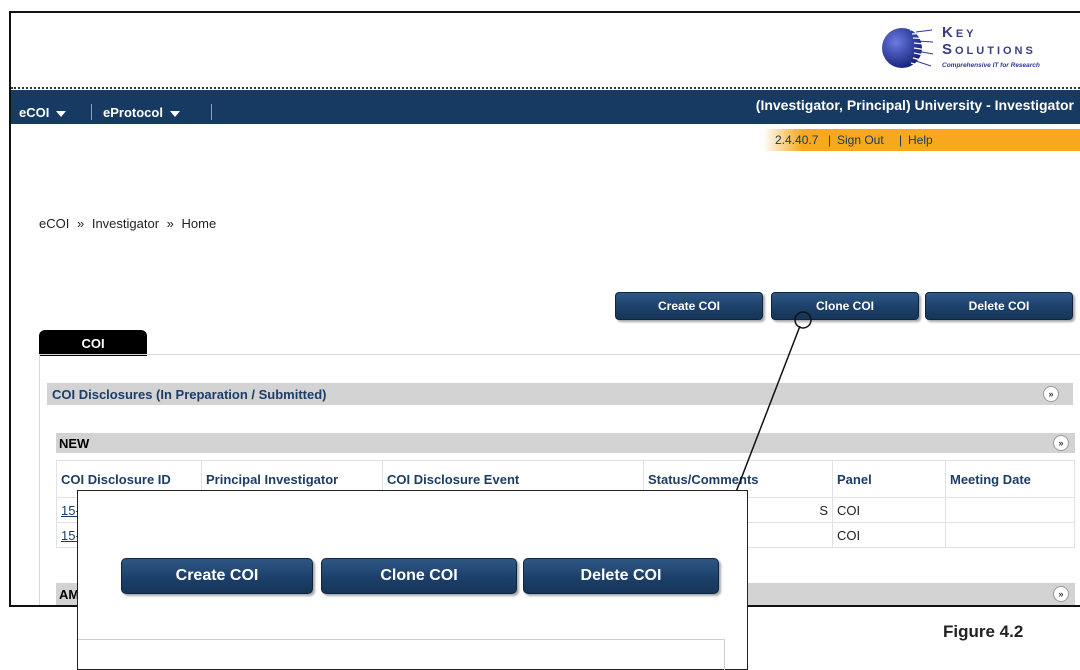 The height and width of the screenshot is (670, 1080). What do you see at coordinates (999, 306) in the screenshot?
I see `delete-coi-button: Delete COI` at bounding box center [999, 306].